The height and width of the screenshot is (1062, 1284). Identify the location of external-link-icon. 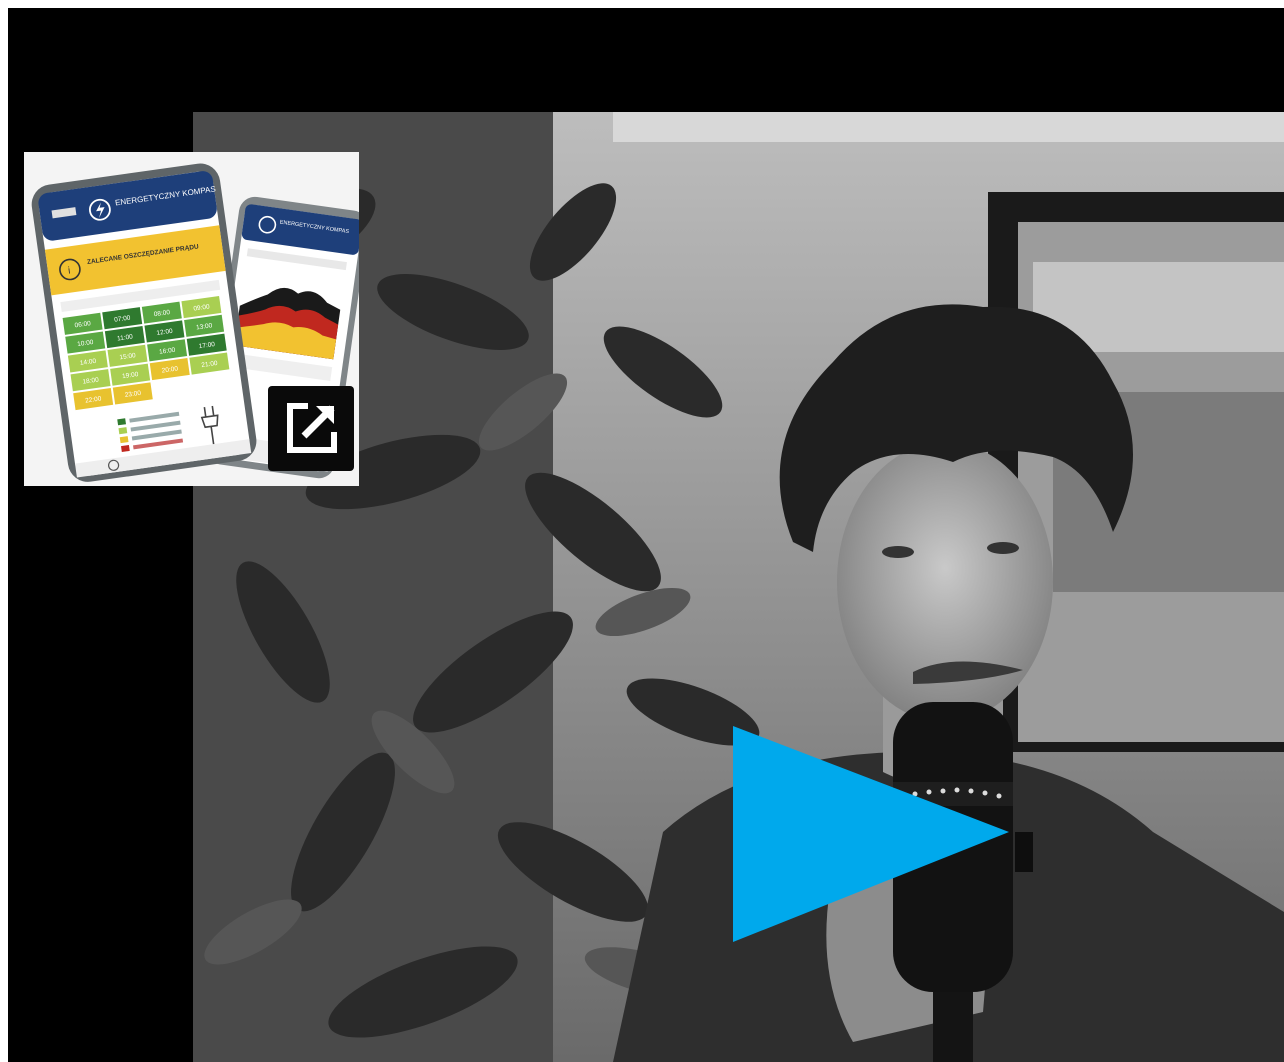
(312, 428).